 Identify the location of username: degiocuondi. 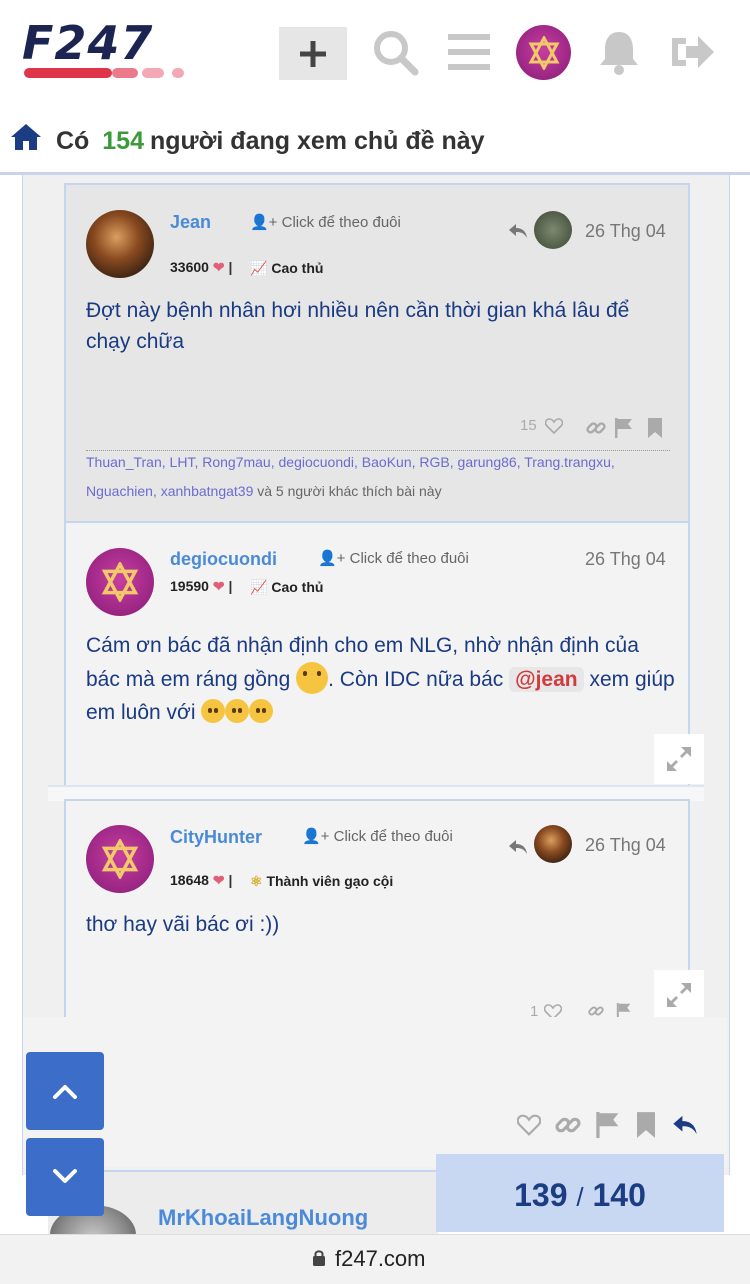
(223, 559).